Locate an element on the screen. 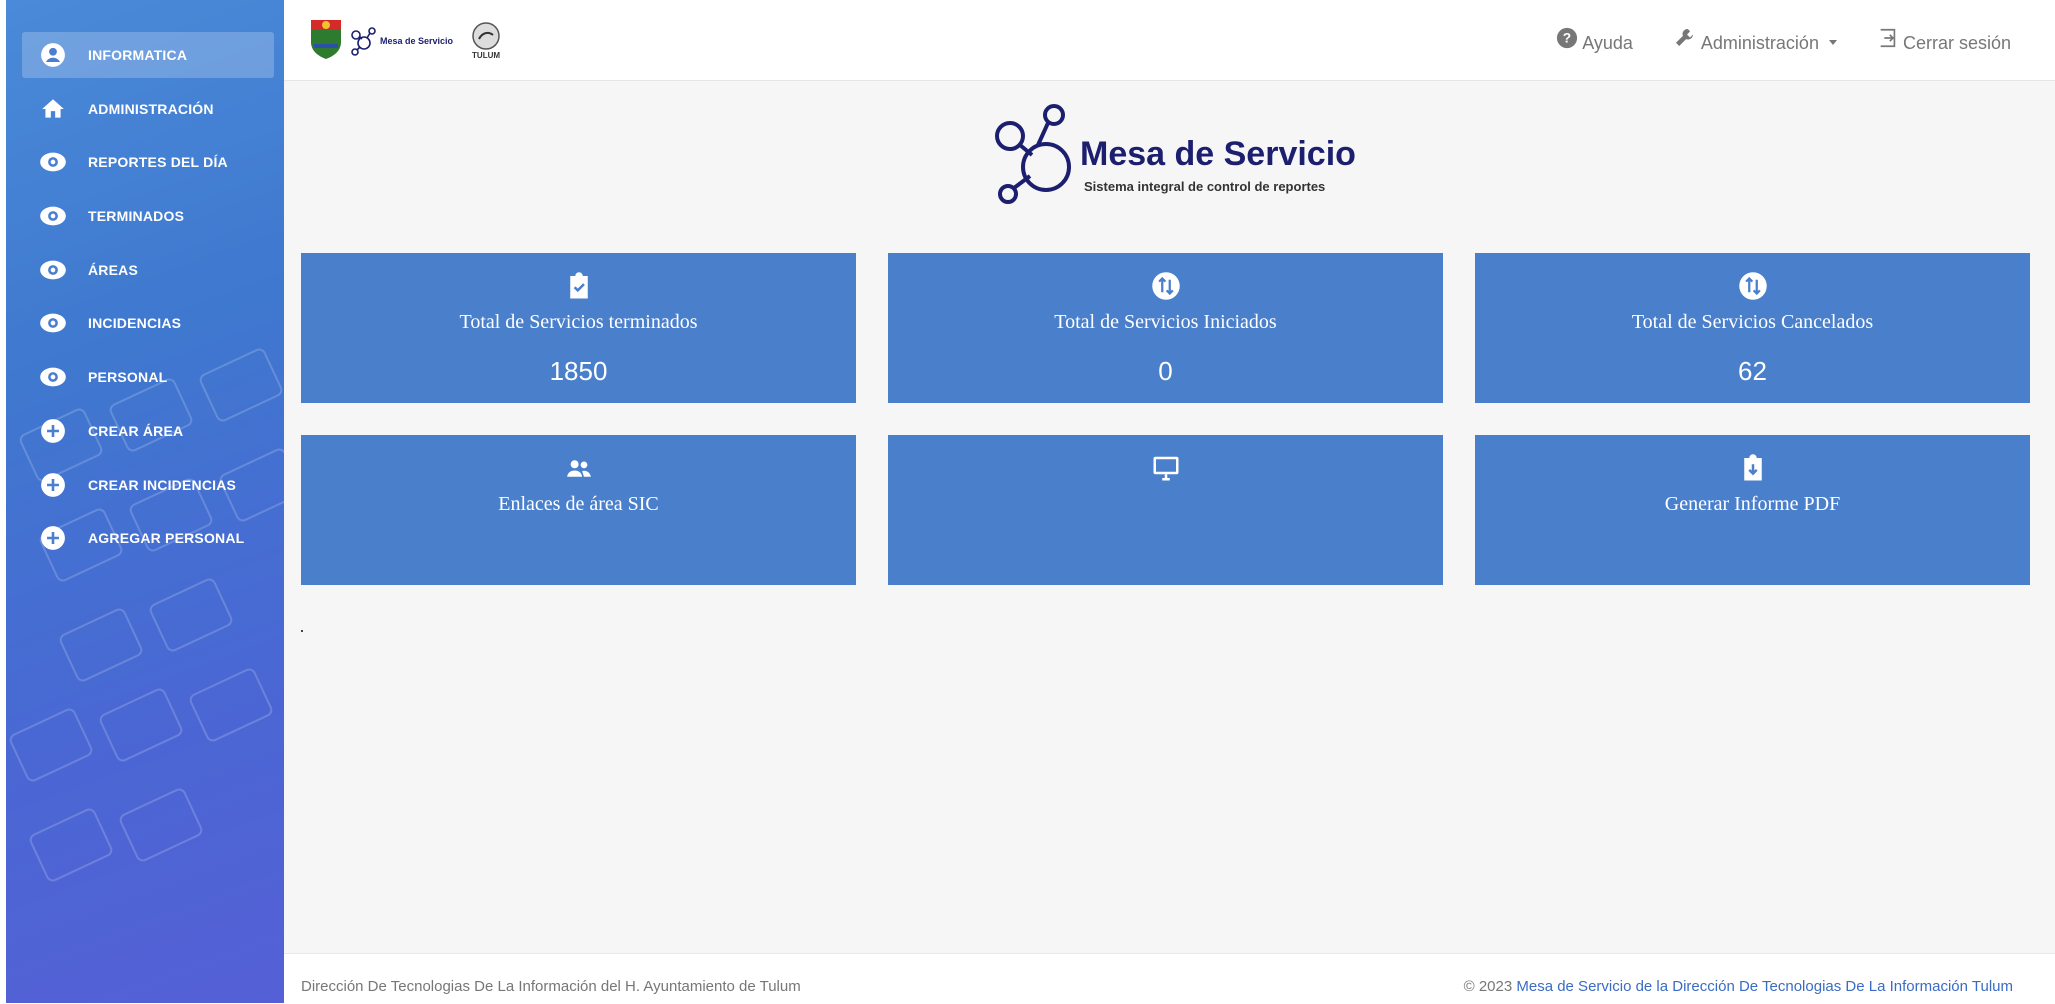 Image resolution: width=2055 pixels, height=1004 pixels. clipboard-download-icon is located at coordinates (1753, 468).